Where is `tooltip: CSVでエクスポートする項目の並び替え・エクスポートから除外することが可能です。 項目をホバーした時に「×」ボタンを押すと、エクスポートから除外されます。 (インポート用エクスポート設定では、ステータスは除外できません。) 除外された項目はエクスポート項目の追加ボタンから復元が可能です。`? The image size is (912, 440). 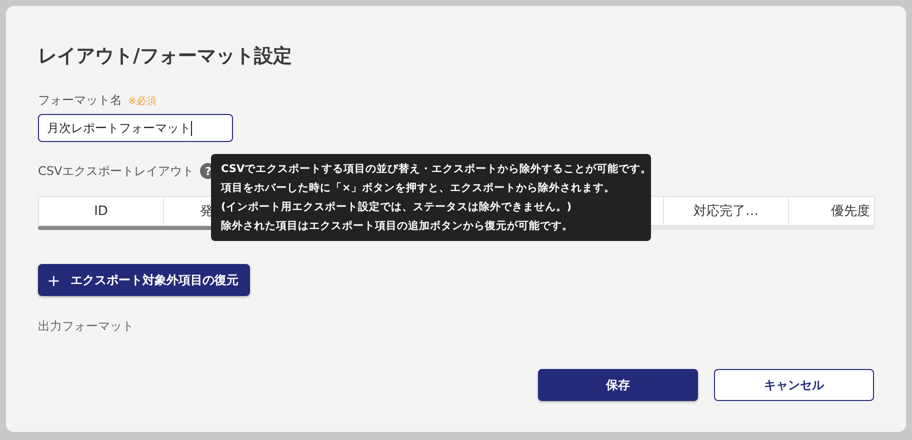 tooltip: CSVでエクスポートする項目の並び替え・エクスポートから除外することが可能です。 項目をホバーした時に「×」ボタンを押すと、エクスポートから除外されます。 (インポート用エクスポート設定では、ステータスは除外できません。) 除外された項目はエクスポート項目の追加ボタンから復元が可能です。 is located at coordinates (431, 197).